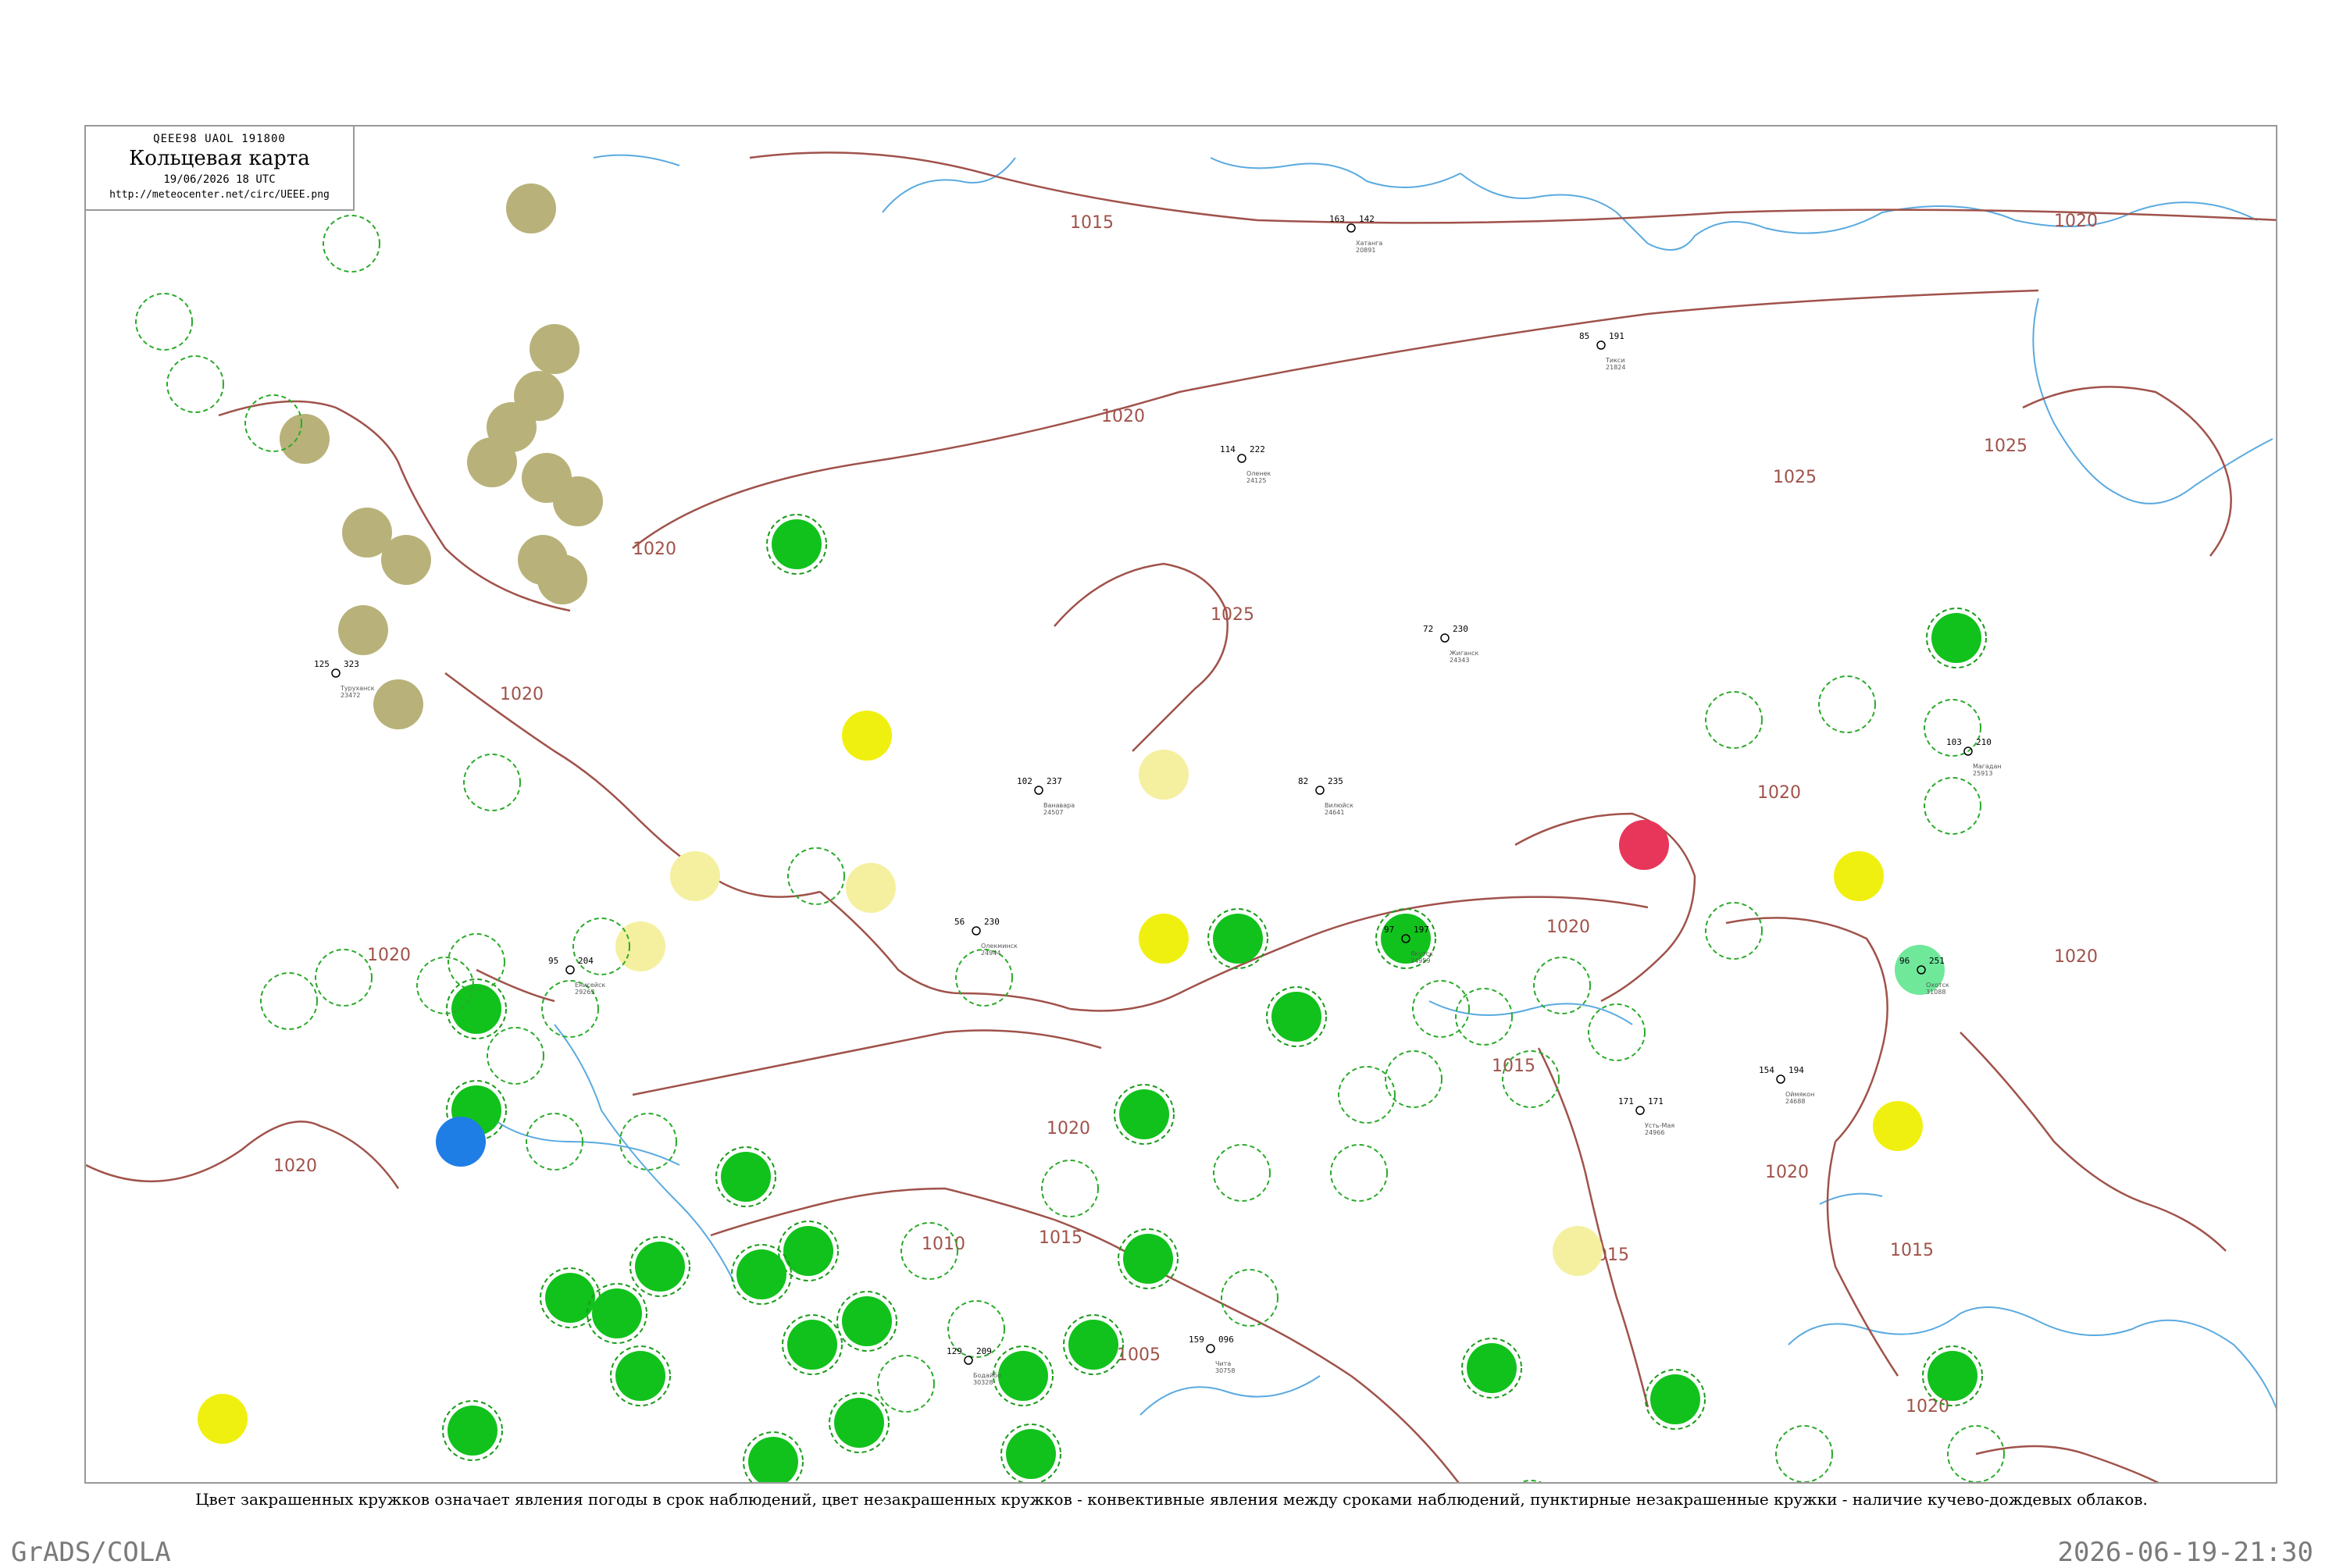  What do you see at coordinates (959, 922) in the screenshot?
I see `station-temperature: 56` at bounding box center [959, 922].